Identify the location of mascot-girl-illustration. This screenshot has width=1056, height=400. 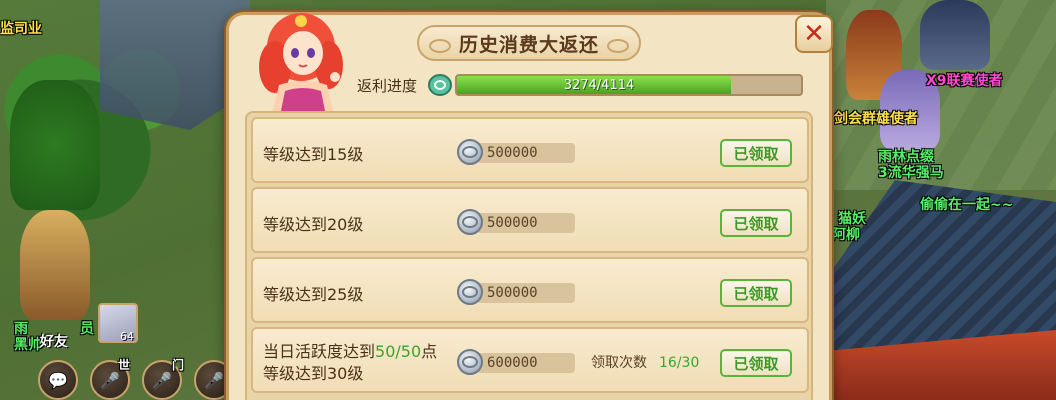
(301, 62).